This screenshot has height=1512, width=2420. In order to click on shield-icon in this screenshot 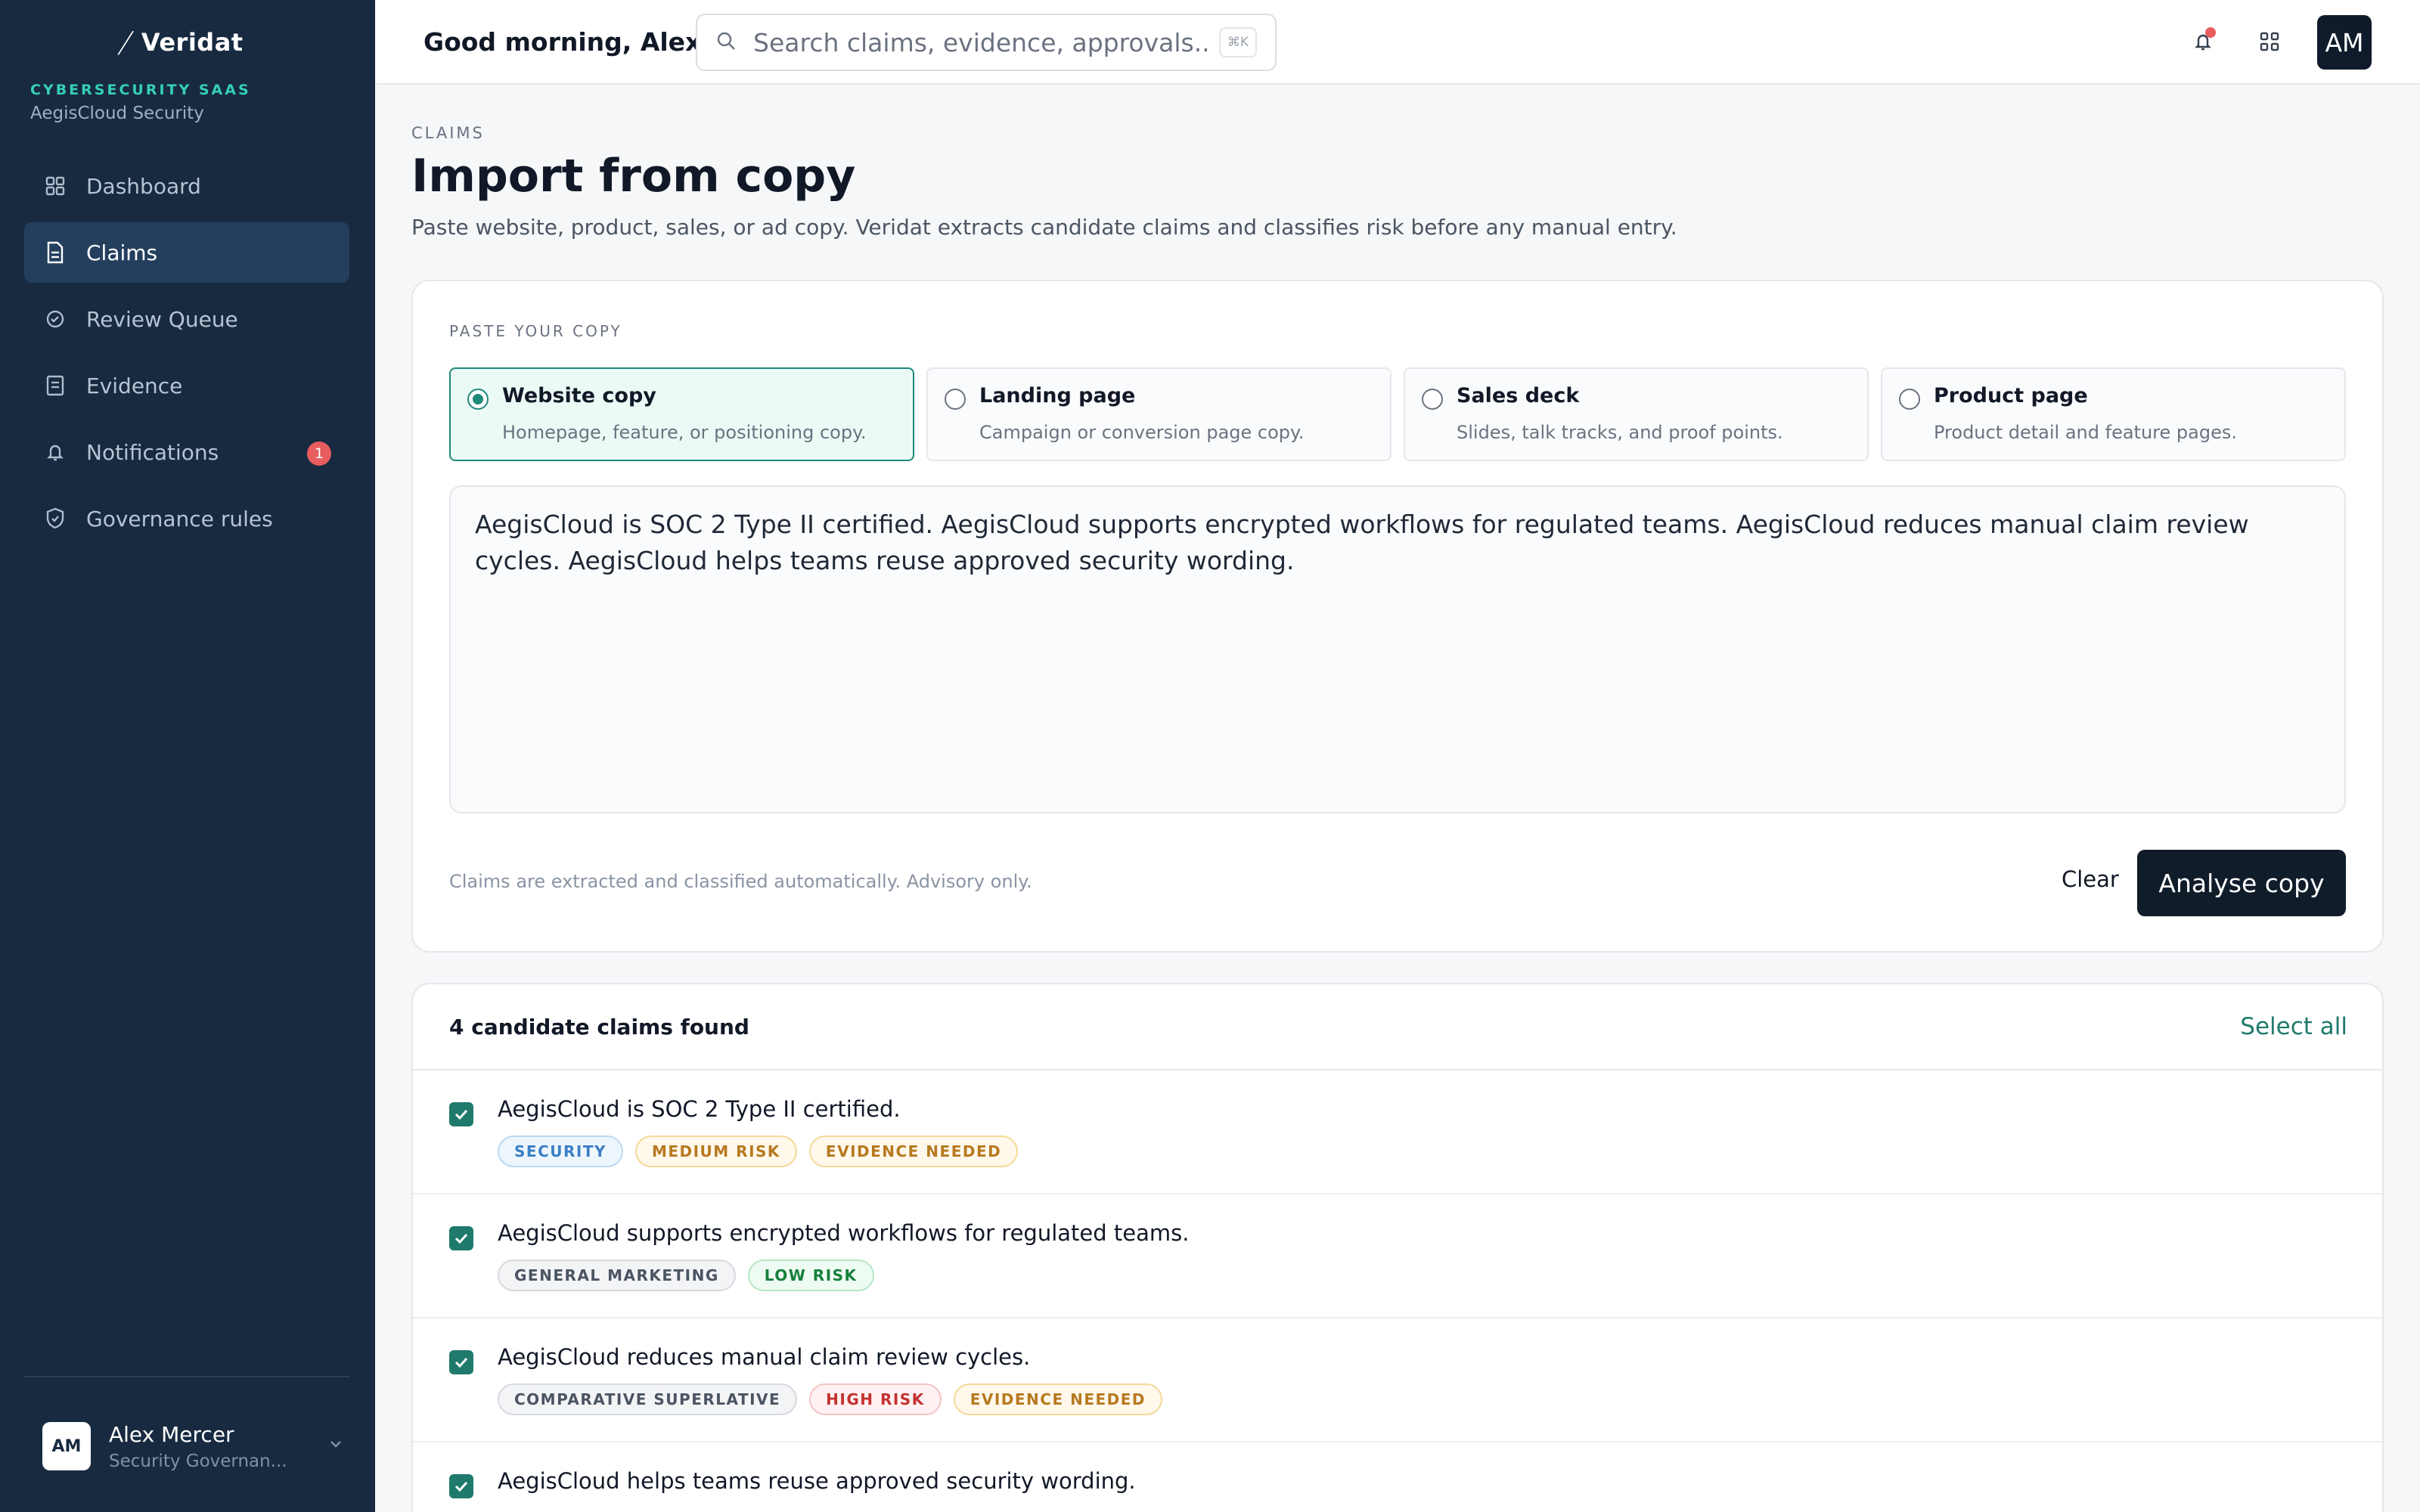, I will do `click(55, 519)`.